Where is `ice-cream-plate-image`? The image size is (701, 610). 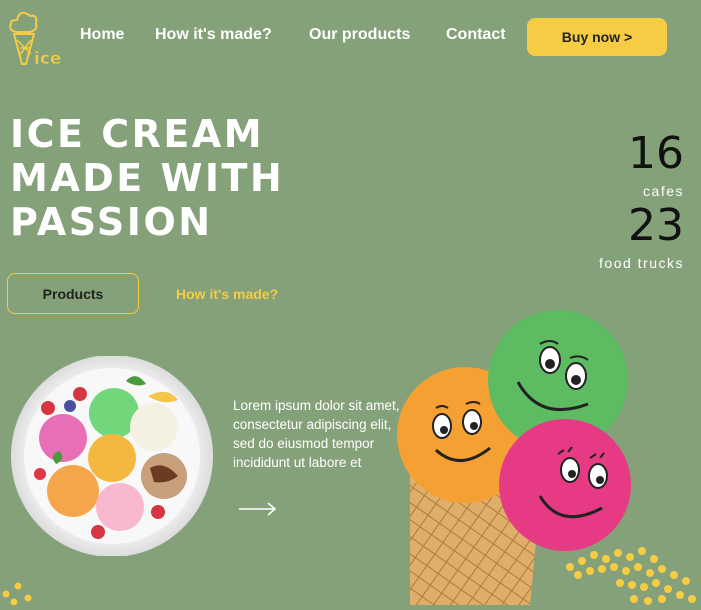
ice-cream-plate-image is located at coordinates (113, 456).